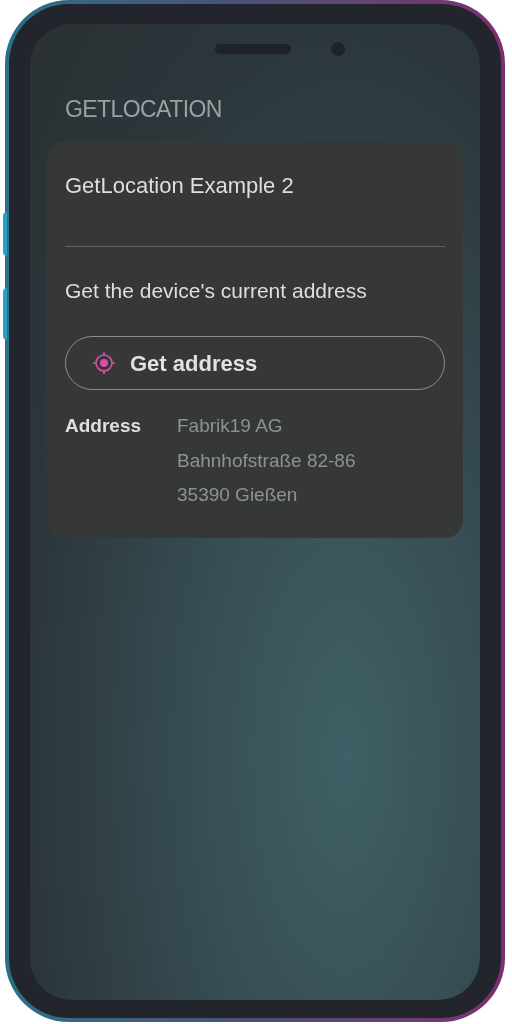  Describe the element at coordinates (216, 290) in the screenshot. I see `card-description: Get the device's current address` at that location.